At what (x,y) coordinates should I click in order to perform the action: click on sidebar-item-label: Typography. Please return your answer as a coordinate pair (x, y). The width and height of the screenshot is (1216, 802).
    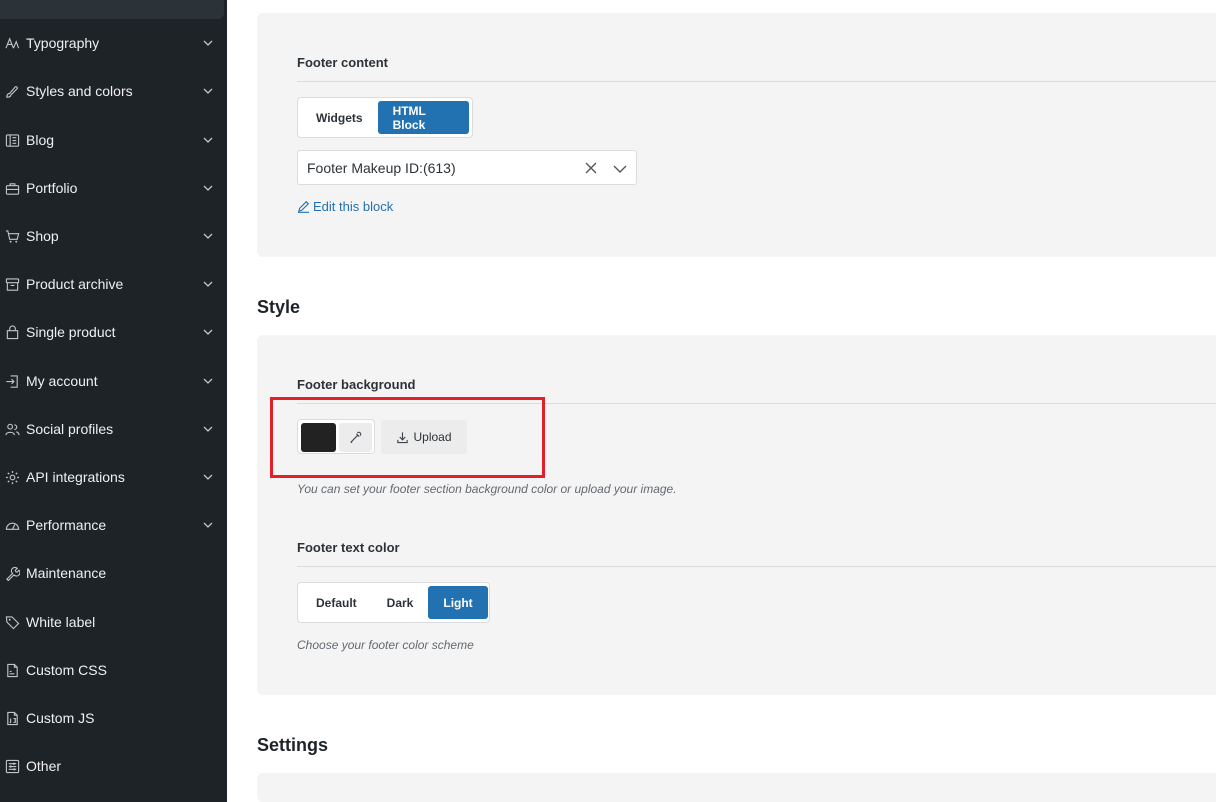
    Looking at the image, I should click on (63, 43).